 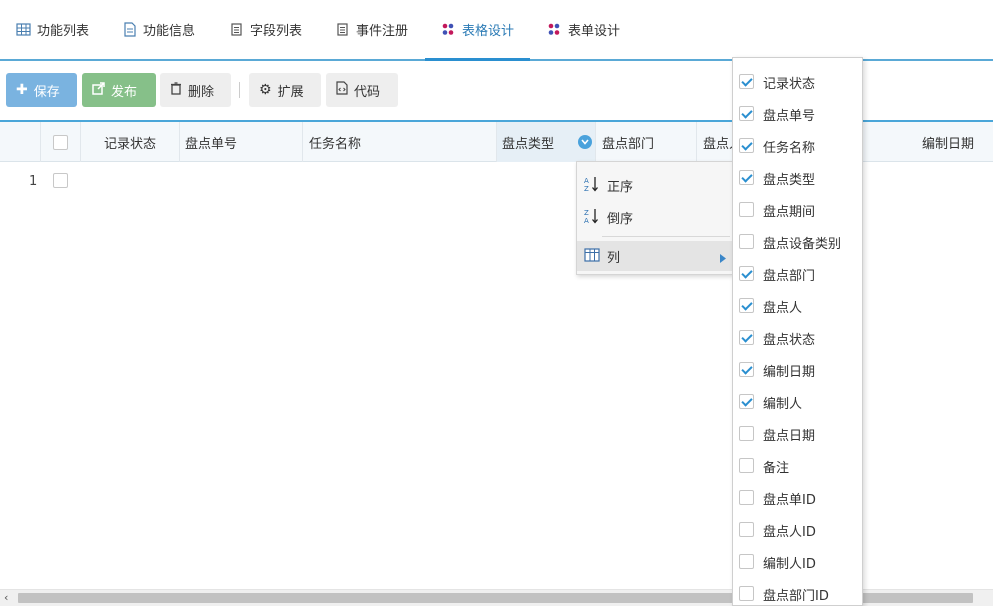 I want to click on column-option: 盘点类型, so click(x=797, y=178).